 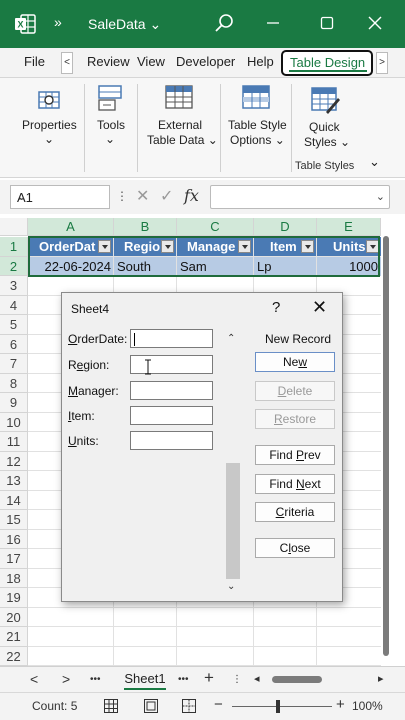 What do you see at coordinates (205, 61) in the screenshot?
I see `tab-developer: Developer` at bounding box center [205, 61].